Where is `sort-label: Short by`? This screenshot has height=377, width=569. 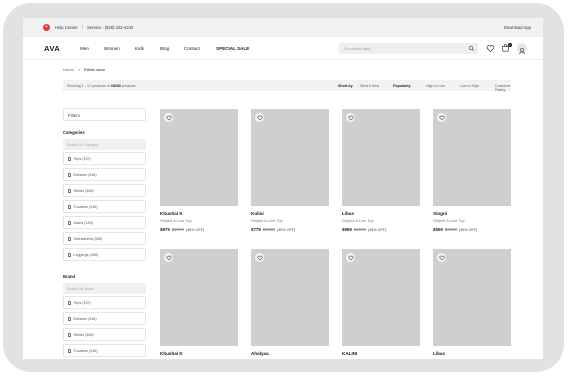
sort-label: Short by is located at coordinates (345, 85).